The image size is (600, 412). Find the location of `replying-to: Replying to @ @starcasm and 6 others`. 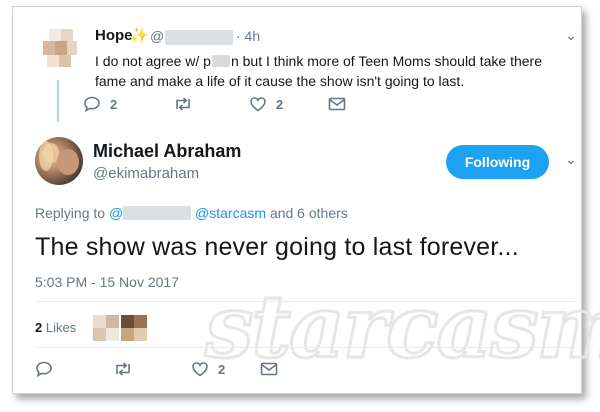

replying-to: Replying to @ @starcasm and 6 others is located at coordinates (191, 213).